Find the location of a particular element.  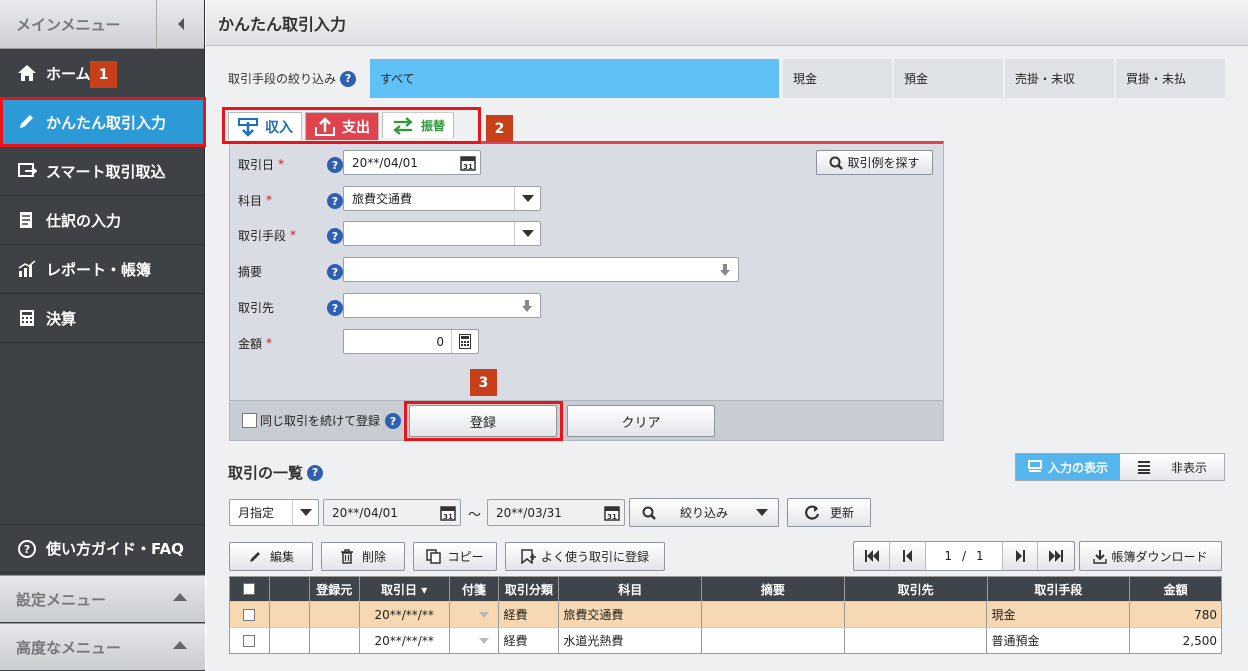

filter-button: 絞り込み is located at coordinates (704, 512).